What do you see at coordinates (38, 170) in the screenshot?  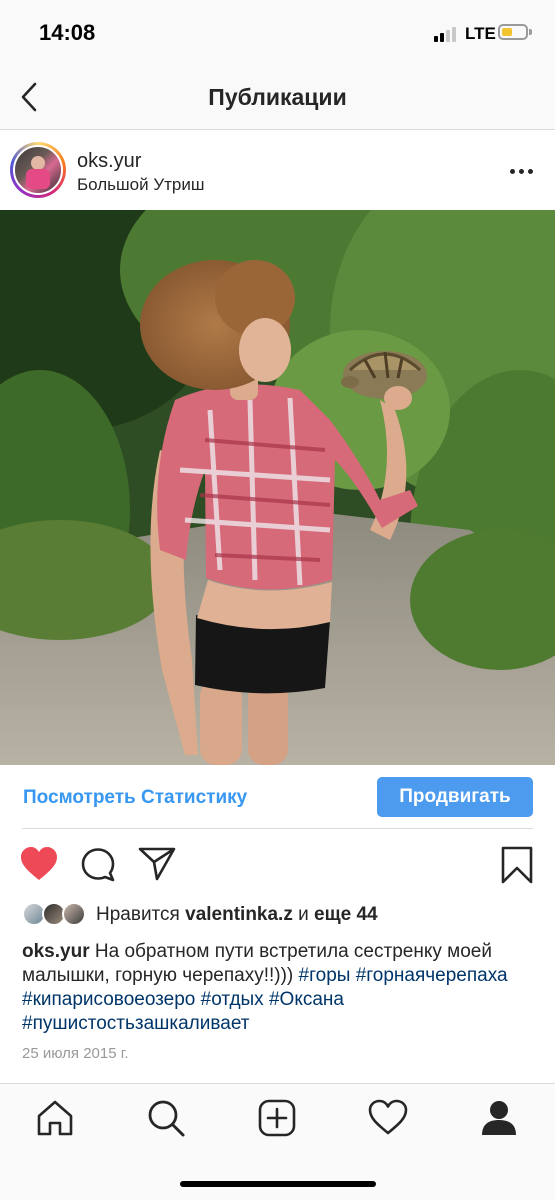 I see `avatar` at bounding box center [38, 170].